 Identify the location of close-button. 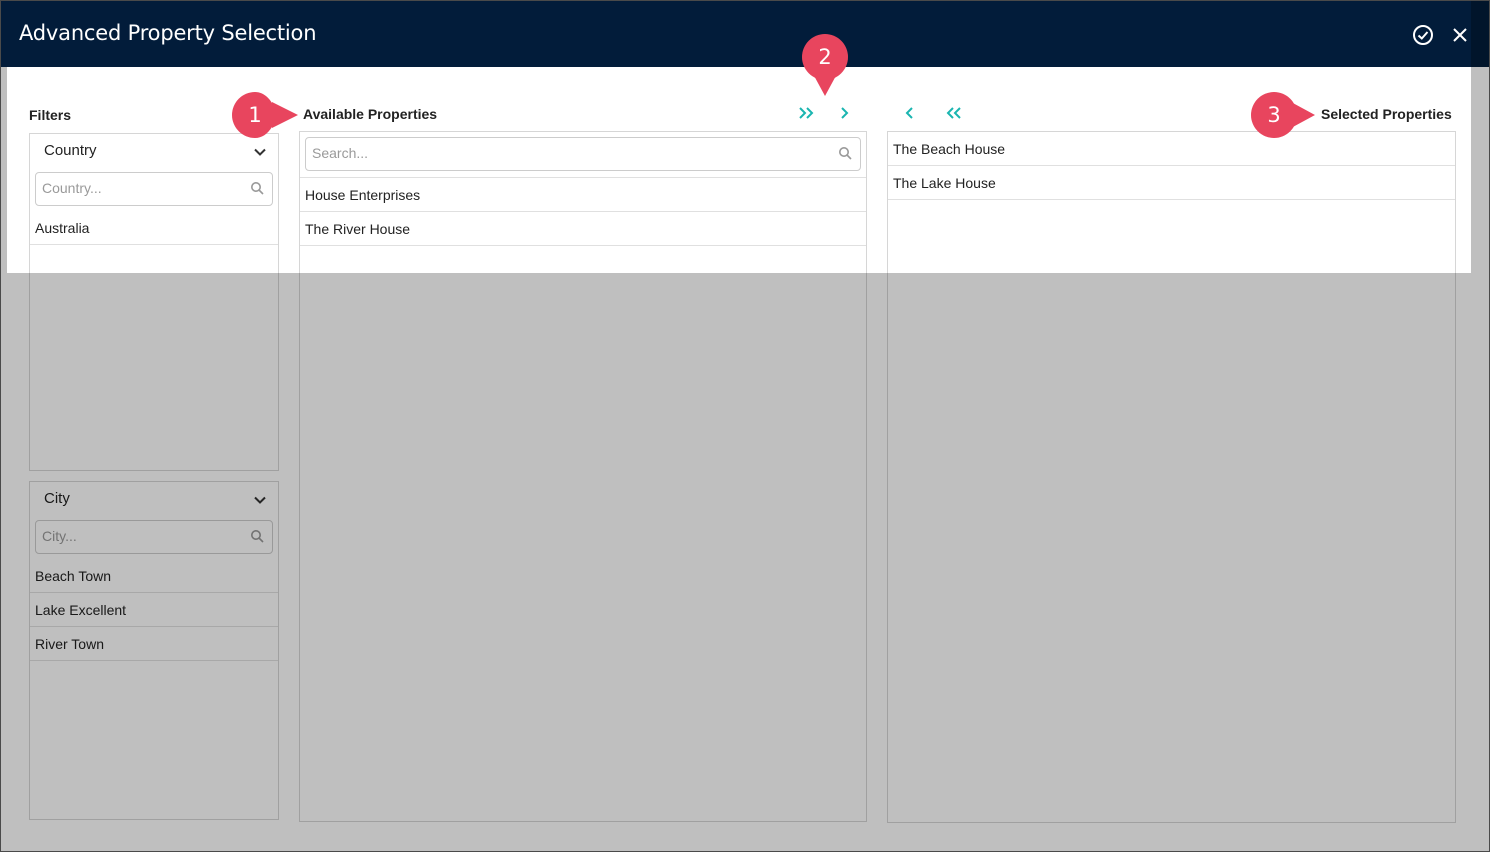
(1460, 35).